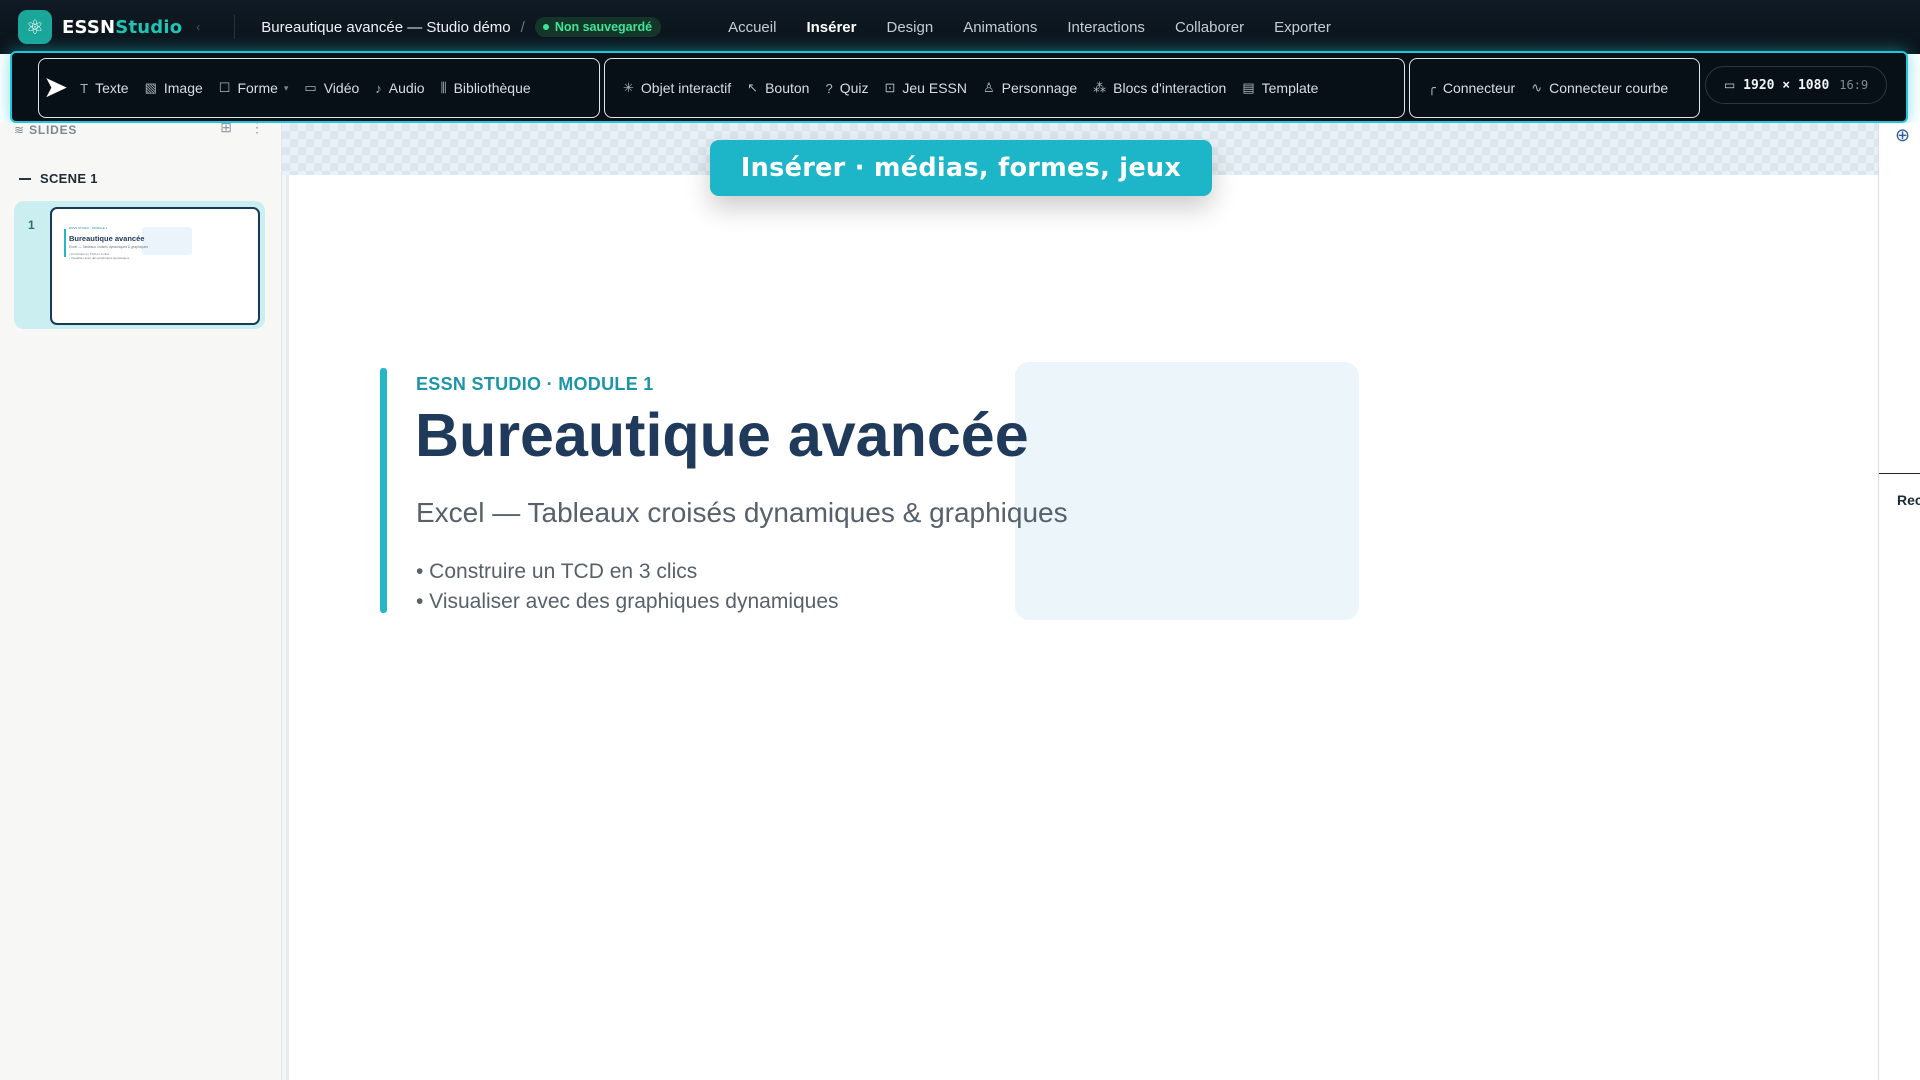  I want to click on slide-kicker: ESSN STUDIO · MODULE 1, so click(535, 384).